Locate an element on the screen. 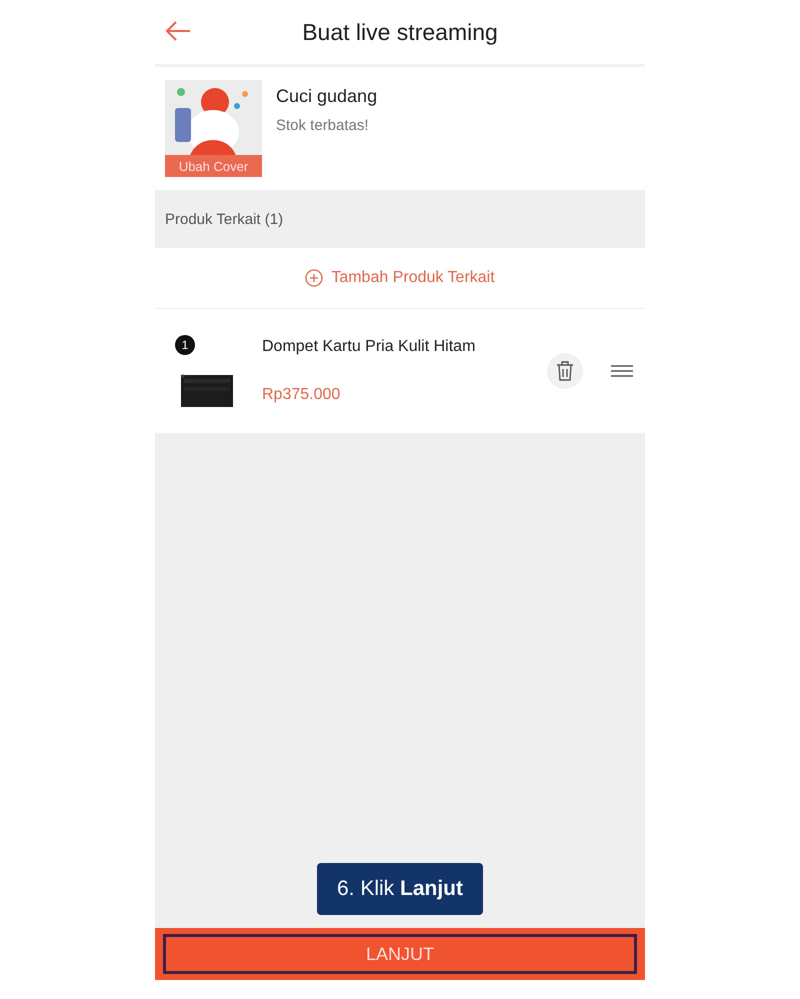 Image resolution: width=800 pixels, height=999 pixels. product-price: Rp375.000 is located at coordinates (302, 395).